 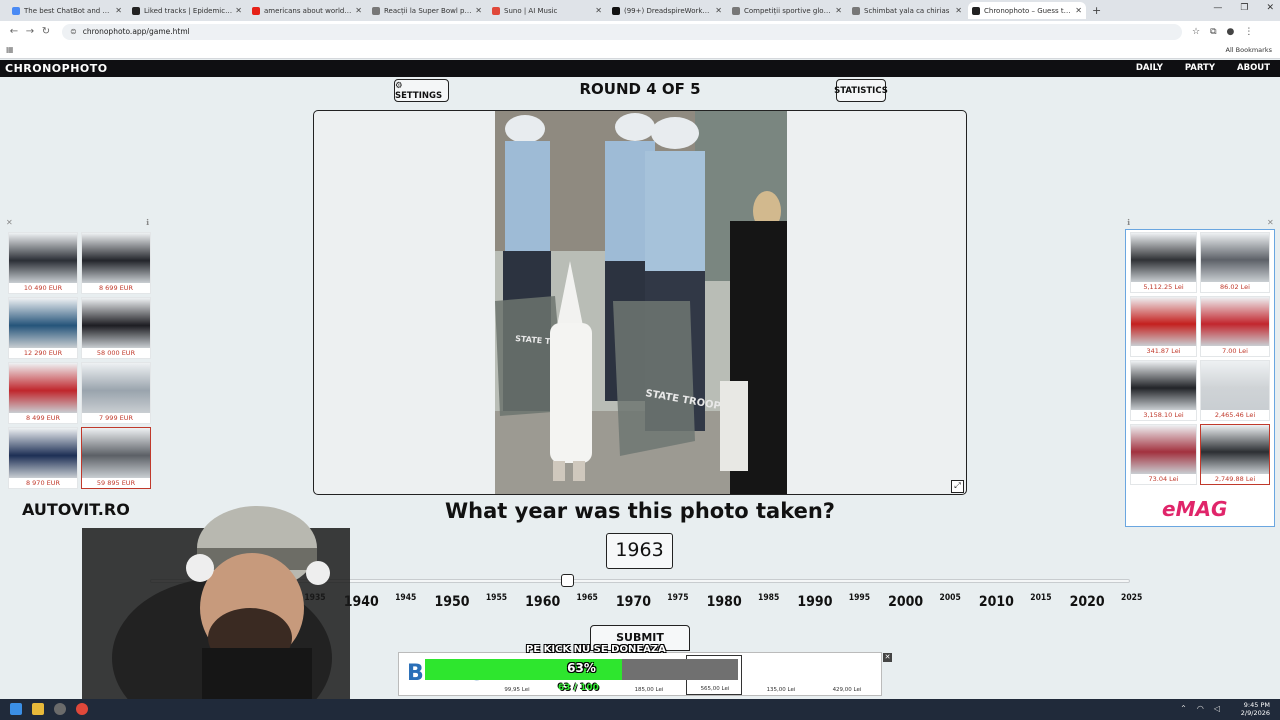 What do you see at coordinates (73, 31) in the screenshot?
I see `site-info-icon: ⊜` at bounding box center [73, 31].